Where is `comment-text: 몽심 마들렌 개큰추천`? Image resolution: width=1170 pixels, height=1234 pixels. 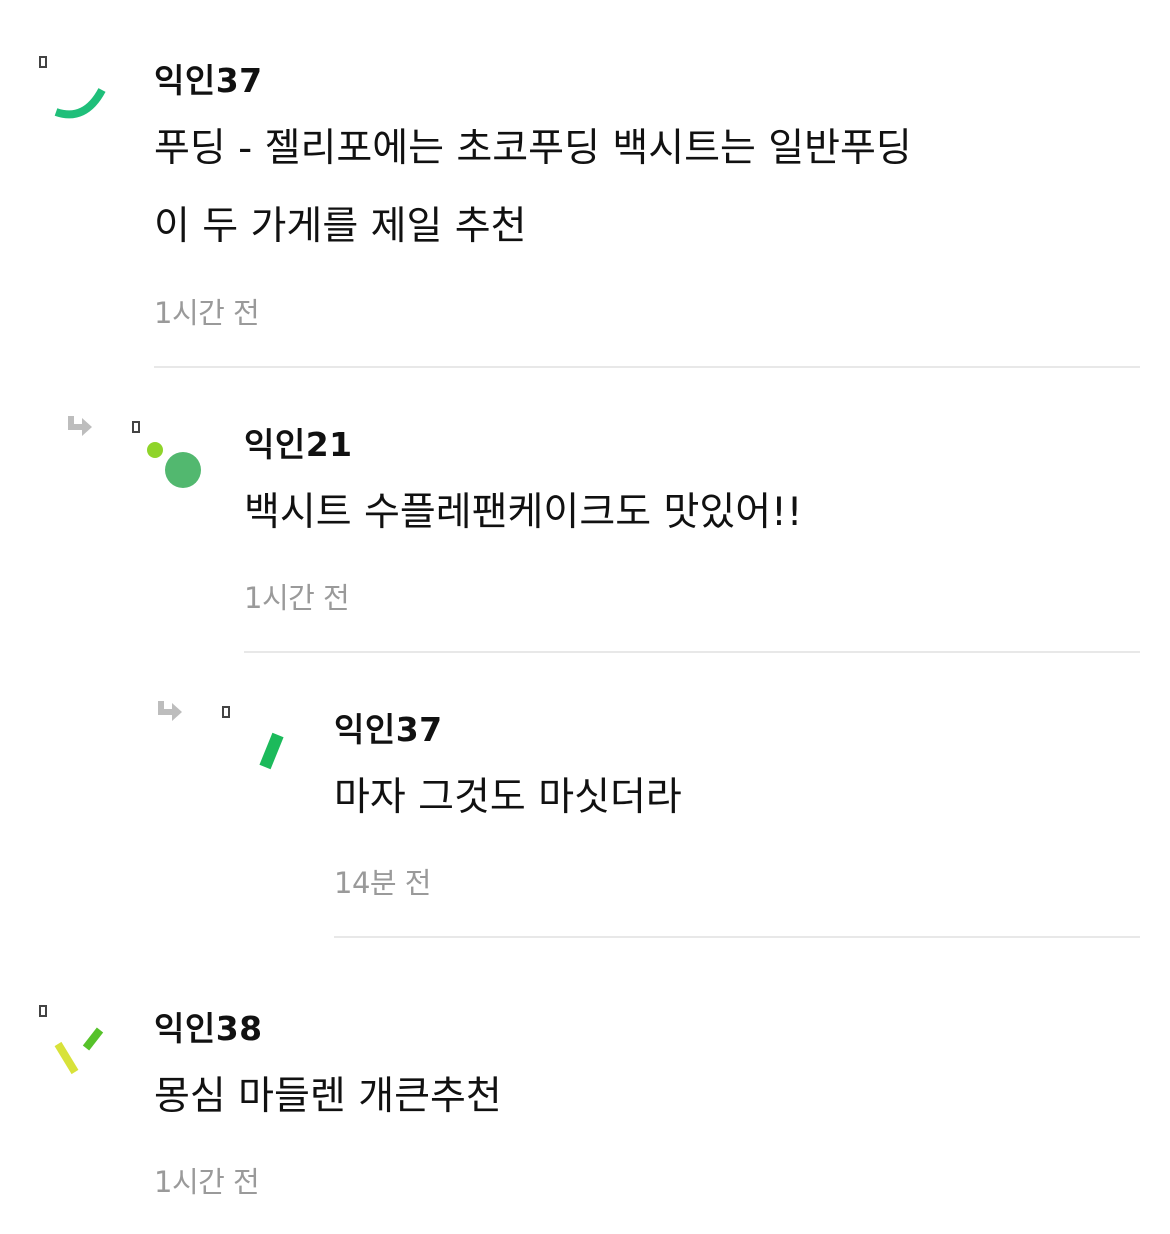 comment-text: 몽심 마들렌 개큰추천 is located at coordinates (328, 1097).